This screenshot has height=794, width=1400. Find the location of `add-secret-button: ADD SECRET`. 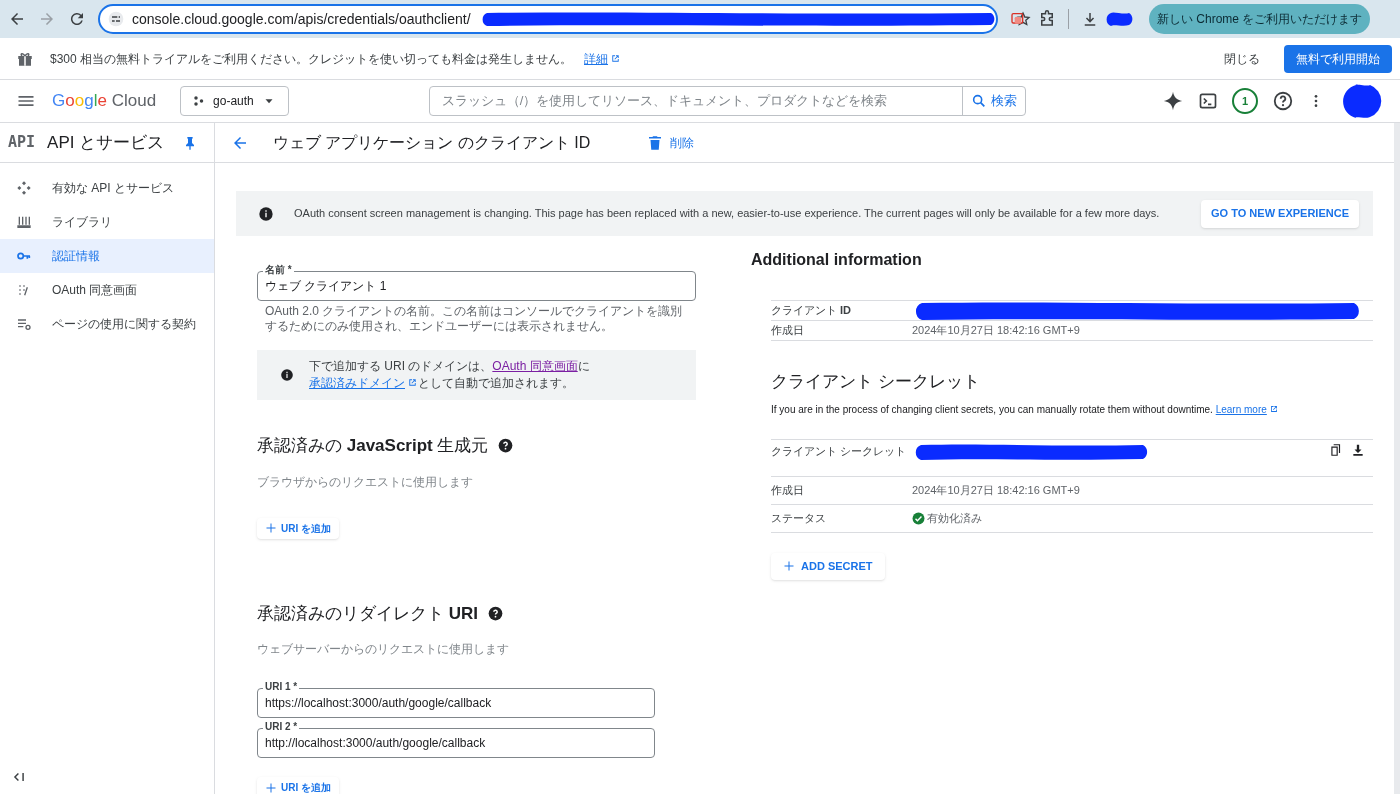

add-secret-button: ADD SECRET is located at coordinates (828, 566).